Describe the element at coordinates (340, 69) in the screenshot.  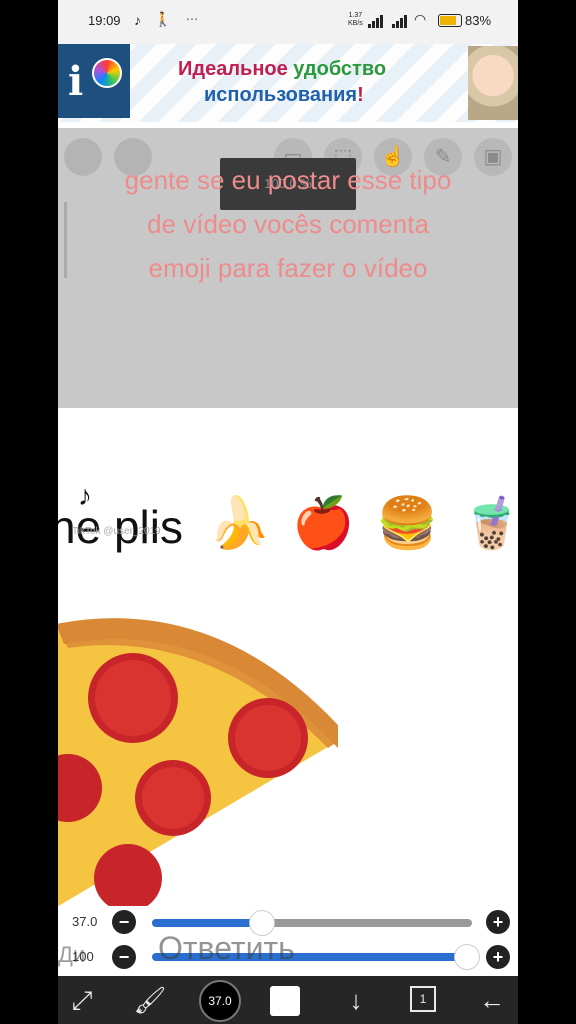
I see `ad-headline-part2: удобство` at that location.